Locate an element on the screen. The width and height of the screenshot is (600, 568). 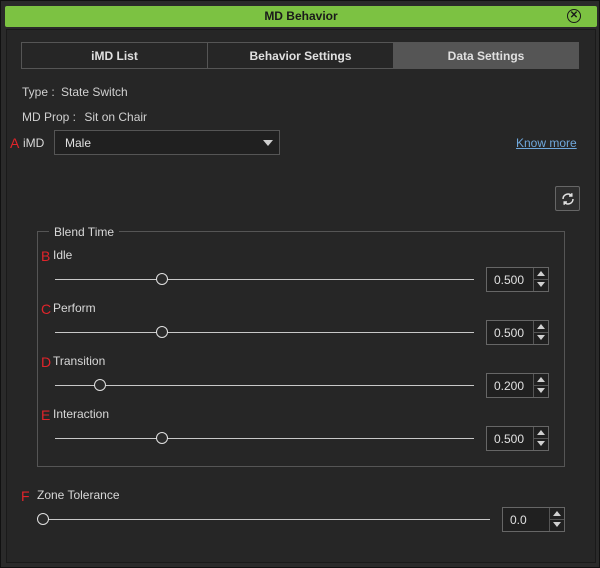
type-info: Type : State Switch is located at coordinates (75, 92).